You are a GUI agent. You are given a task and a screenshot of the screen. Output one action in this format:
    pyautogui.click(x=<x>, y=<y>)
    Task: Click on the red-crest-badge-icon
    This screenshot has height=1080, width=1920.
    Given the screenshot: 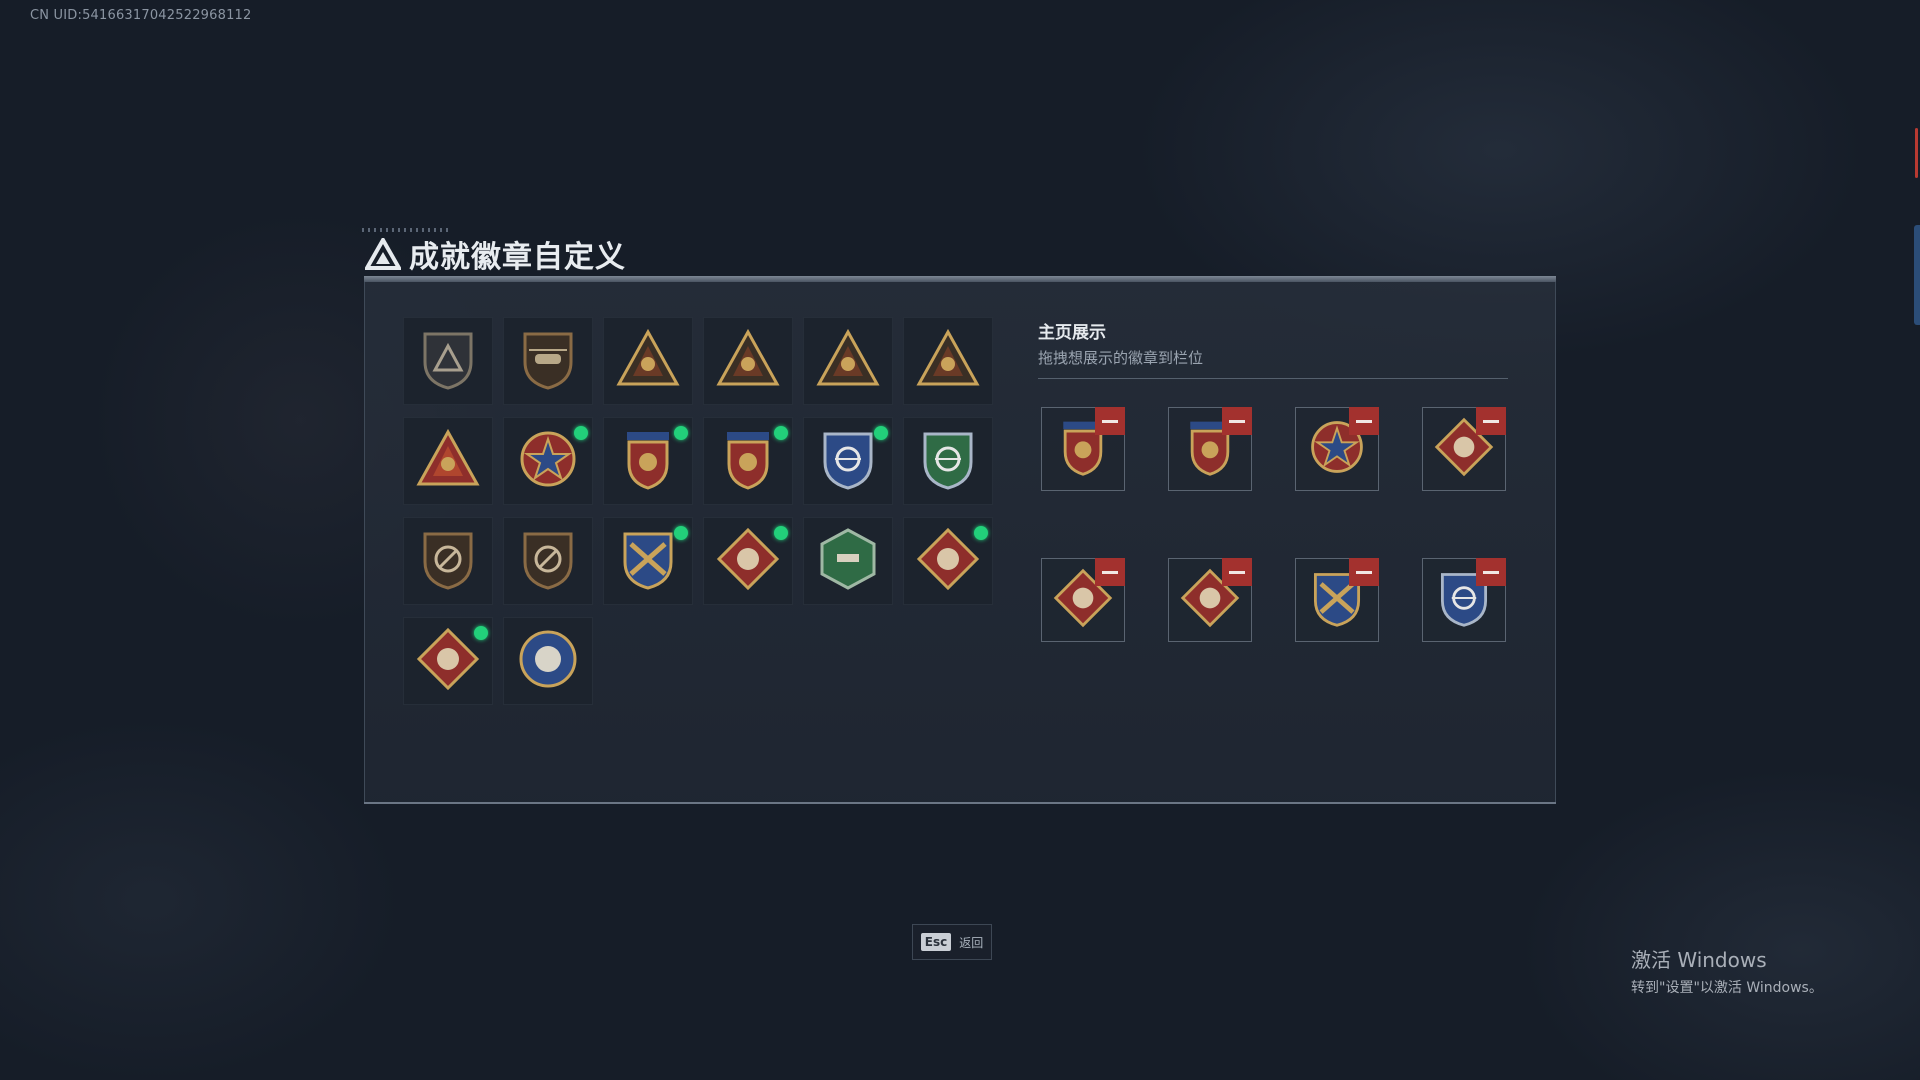 What is the action you would take?
    pyautogui.click(x=648, y=461)
    